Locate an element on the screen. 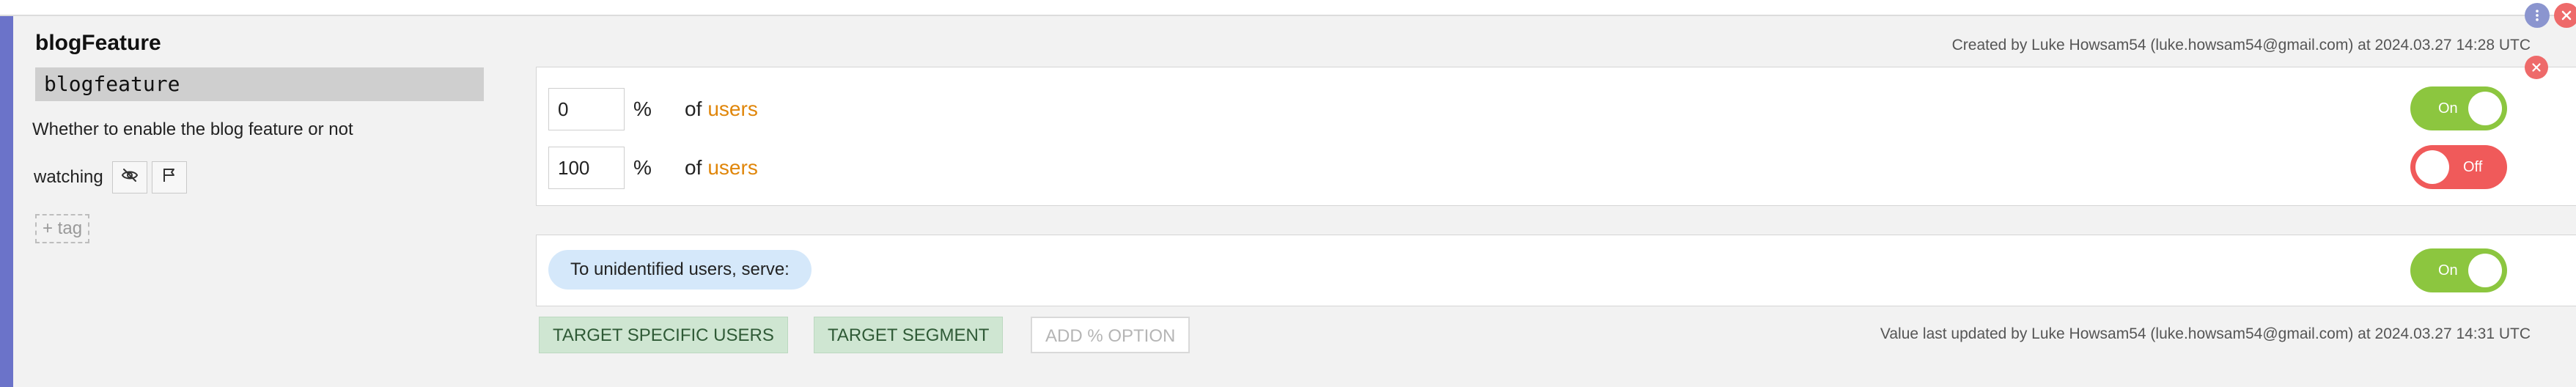  card-top-actions is located at coordinates (2550, 15).